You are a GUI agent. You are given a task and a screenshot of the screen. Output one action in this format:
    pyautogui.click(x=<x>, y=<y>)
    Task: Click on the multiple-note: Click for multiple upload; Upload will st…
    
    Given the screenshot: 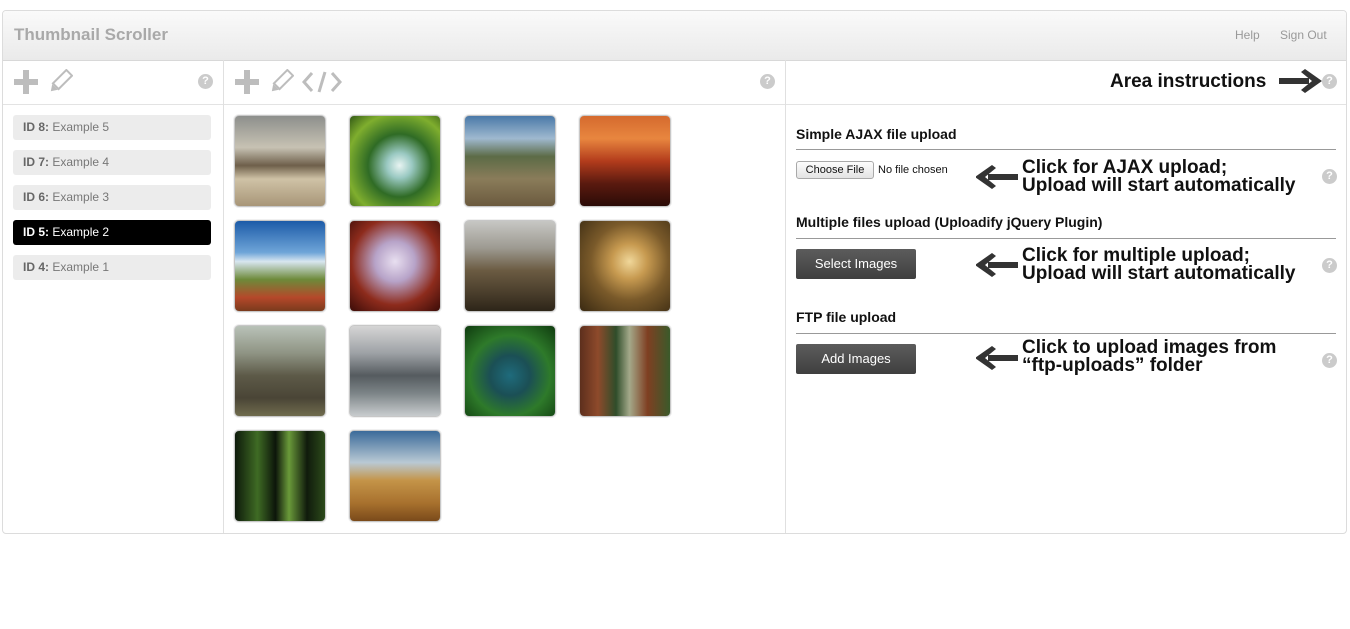 What is the action you would take?
    pyautogui.click(x=1159, y=264)
    